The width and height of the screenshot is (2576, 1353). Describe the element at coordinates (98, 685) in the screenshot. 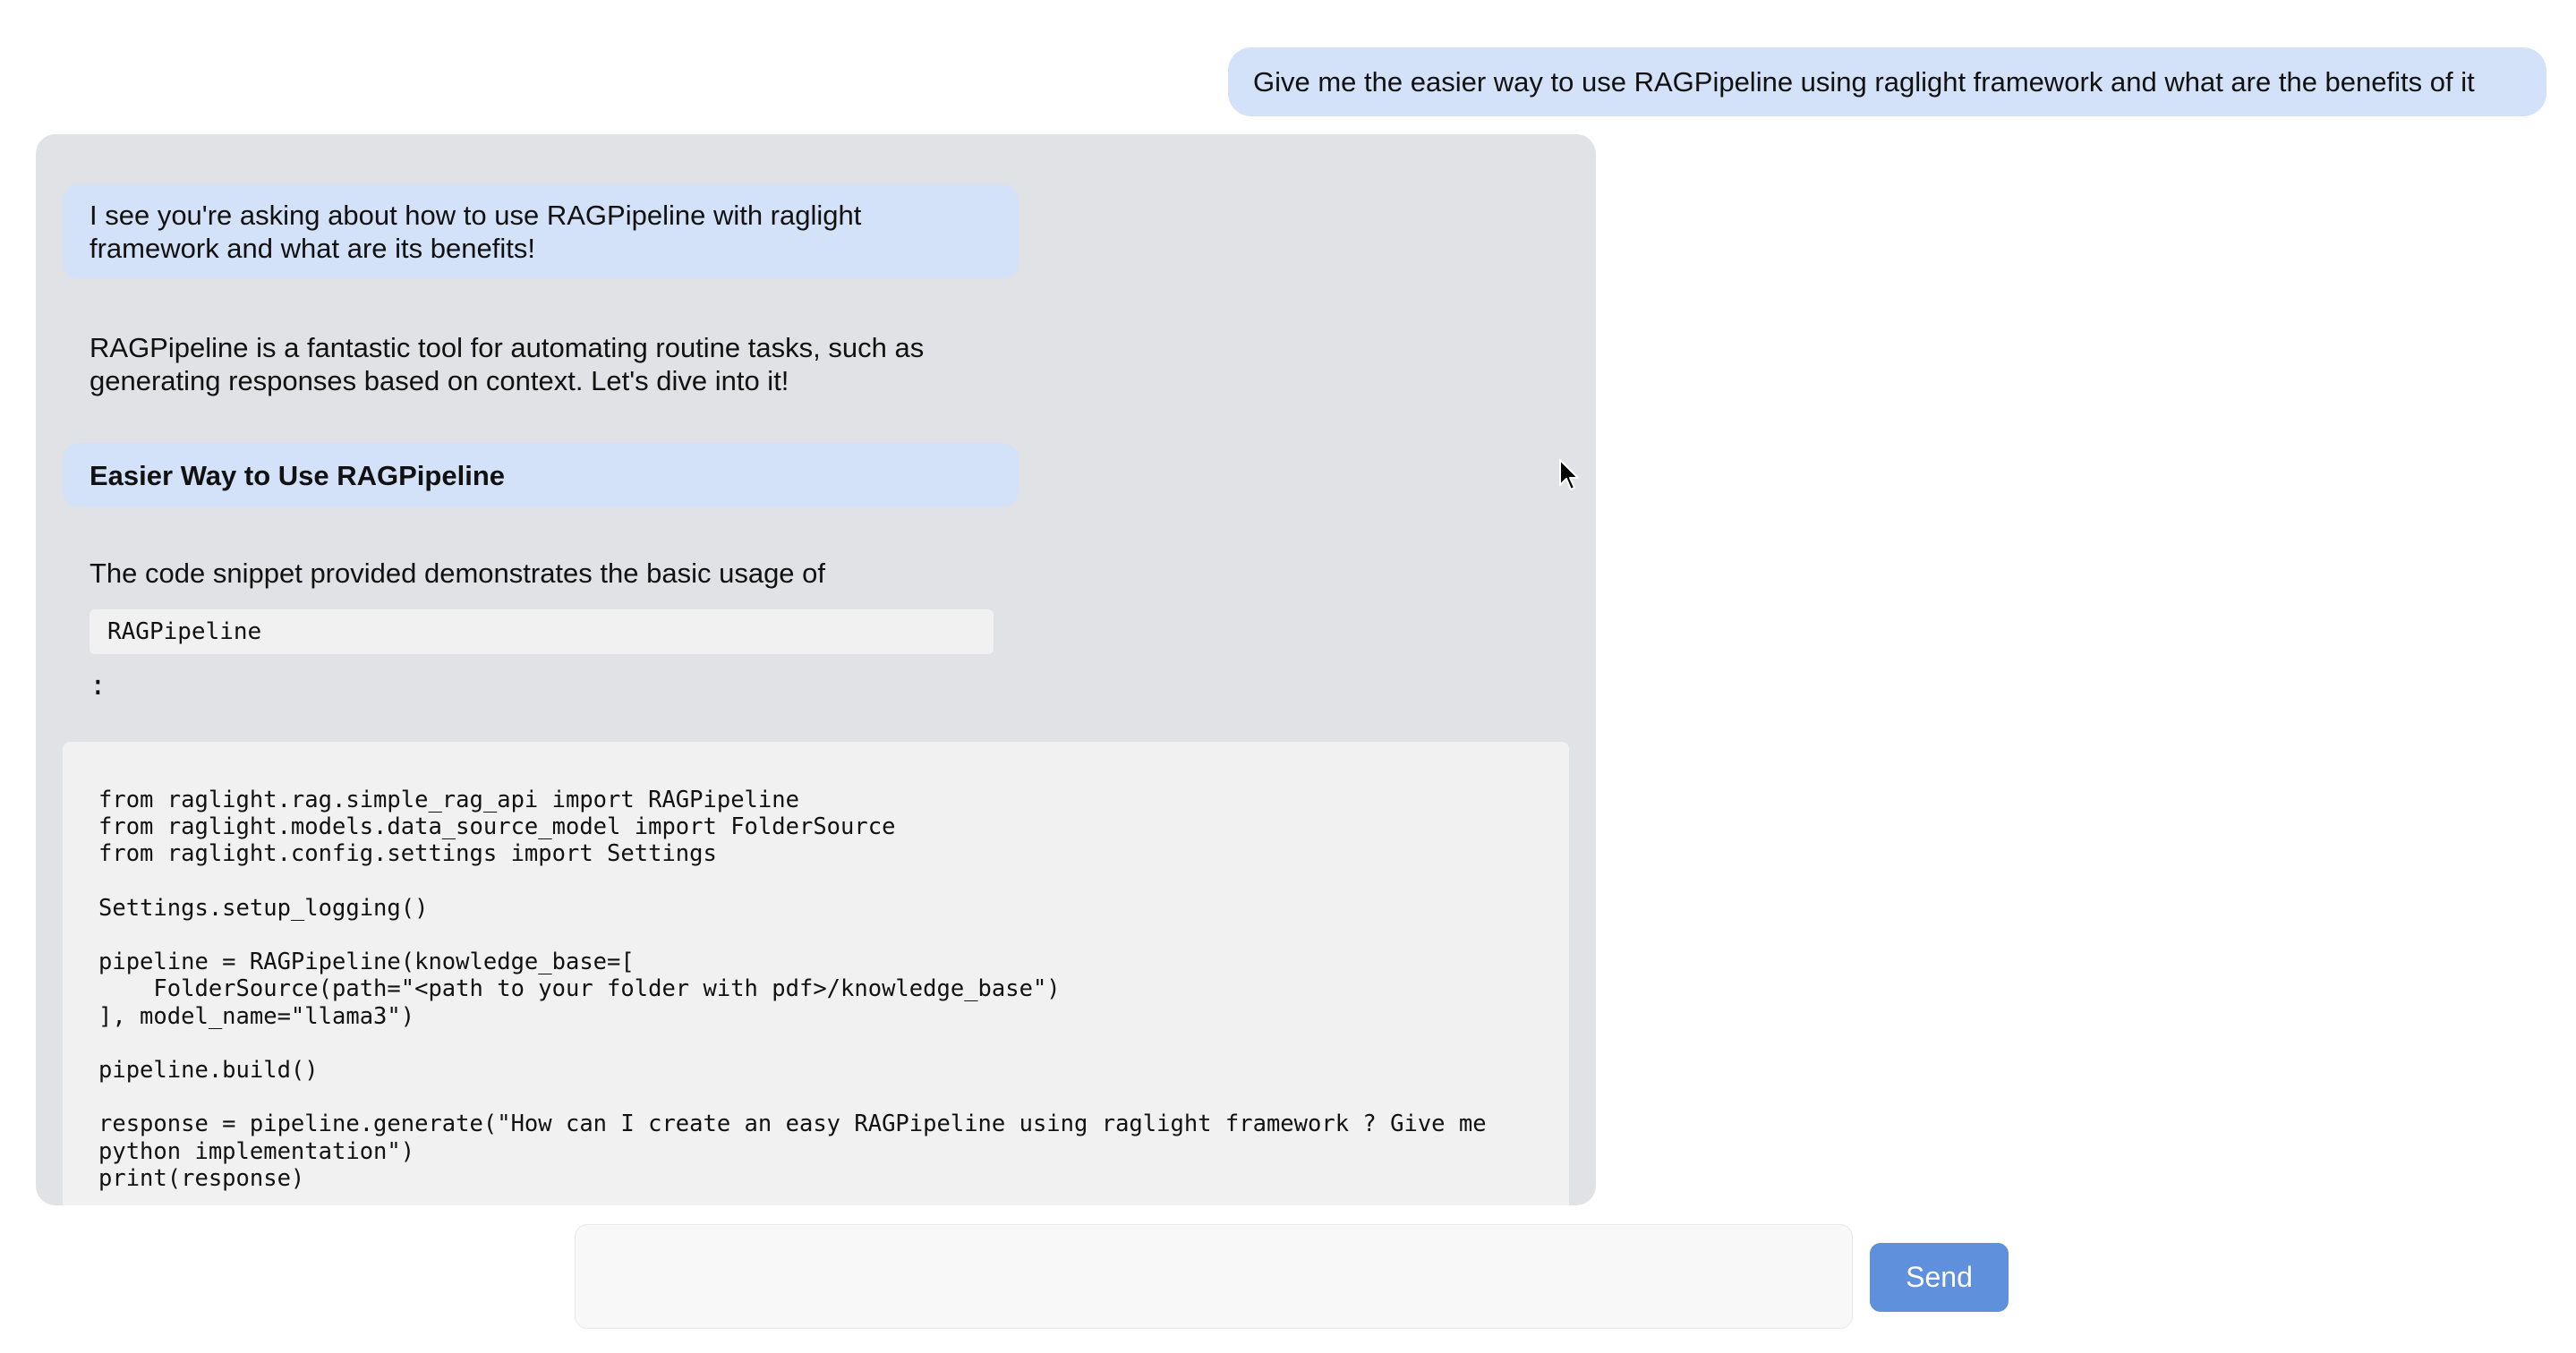

I see `colon-text: :` at that location.